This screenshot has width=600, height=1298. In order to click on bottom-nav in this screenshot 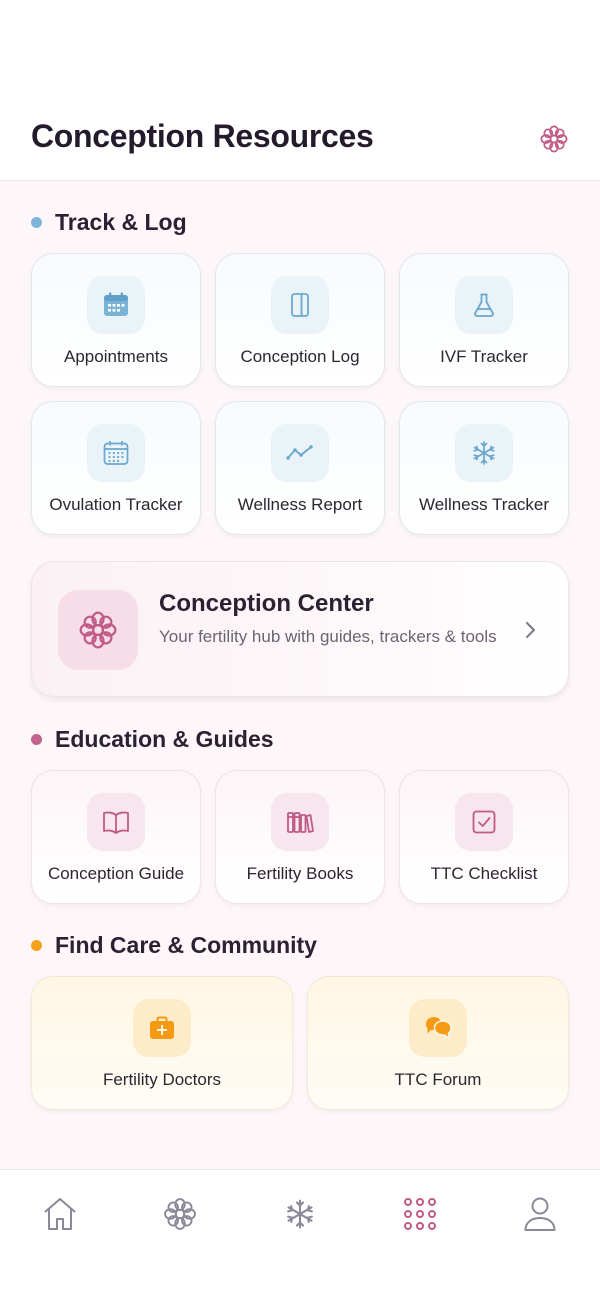, I will do `click(300, 1233)`.